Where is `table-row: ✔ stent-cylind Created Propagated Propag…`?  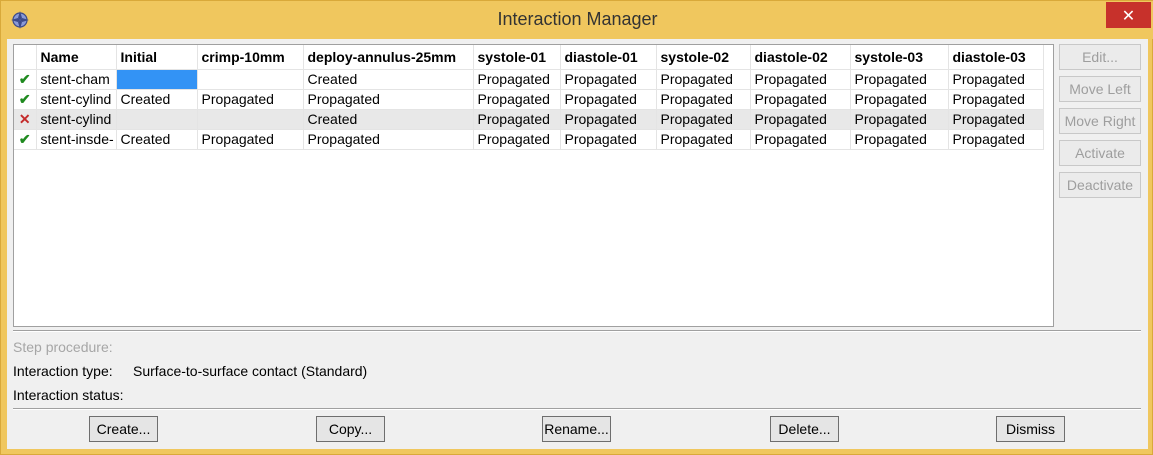
table-row: ✔ stent-cylind Created Propagated Propag… is located at coordinates (529, 99).